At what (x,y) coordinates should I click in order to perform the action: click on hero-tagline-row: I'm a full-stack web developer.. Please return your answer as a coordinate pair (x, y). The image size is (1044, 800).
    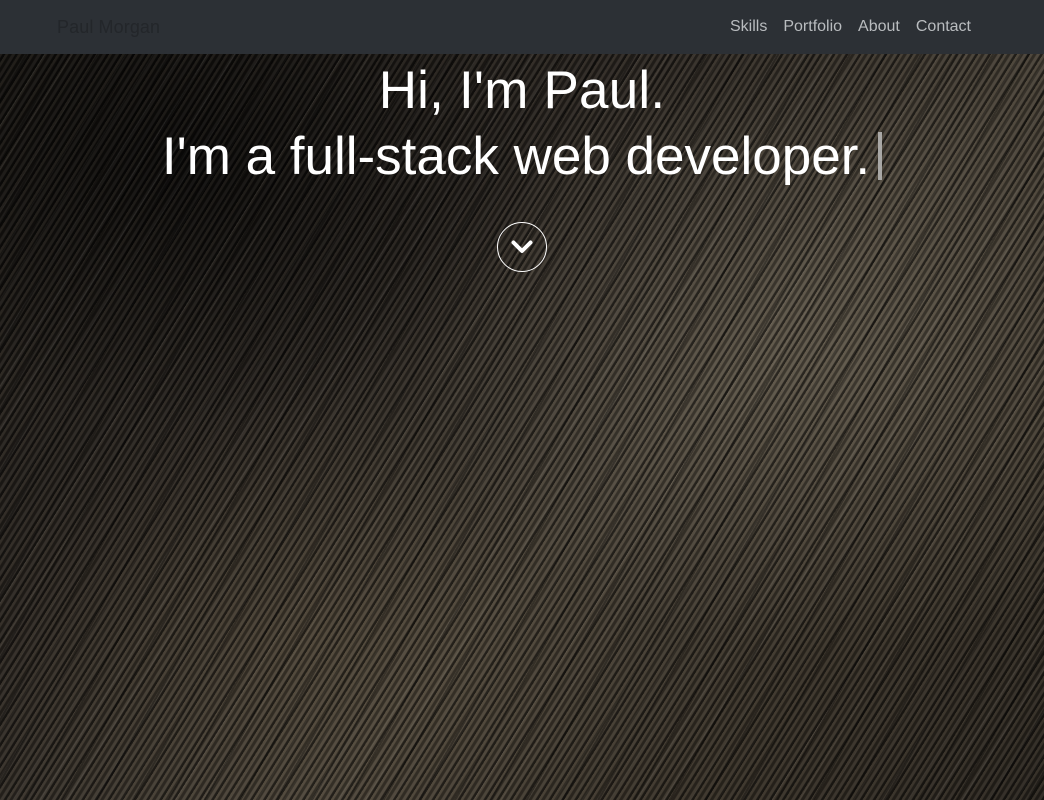
    Looking at the image, I should click on (522, 157).